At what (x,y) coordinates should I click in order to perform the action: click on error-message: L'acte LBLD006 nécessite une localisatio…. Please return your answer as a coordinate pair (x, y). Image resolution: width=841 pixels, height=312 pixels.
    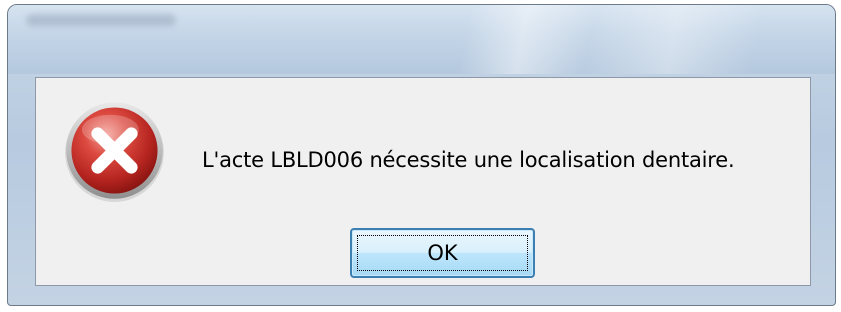
    Looking at the image, I should click on (468, 160).